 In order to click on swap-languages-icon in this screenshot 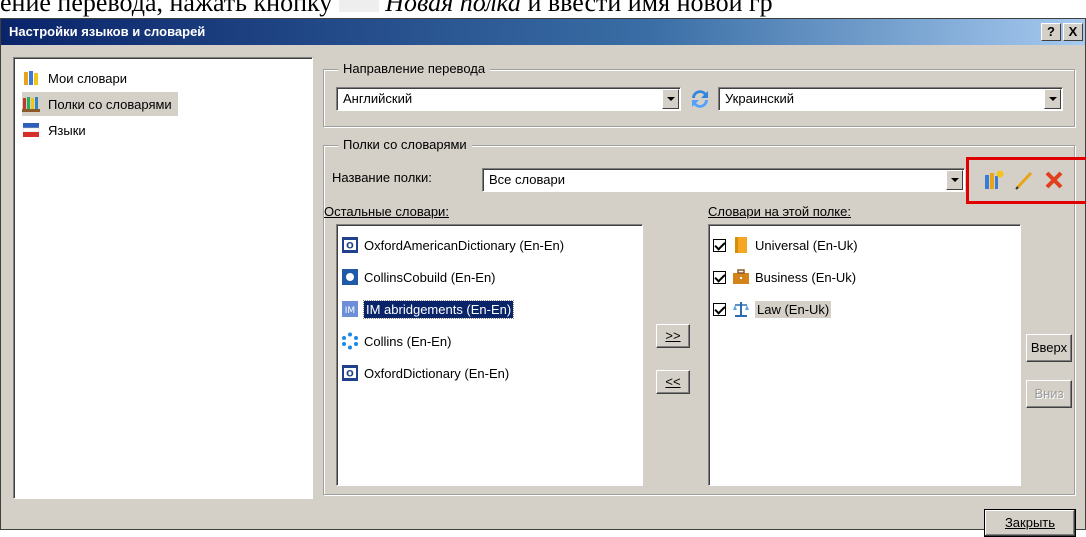, I will do `click(700, 99)`.